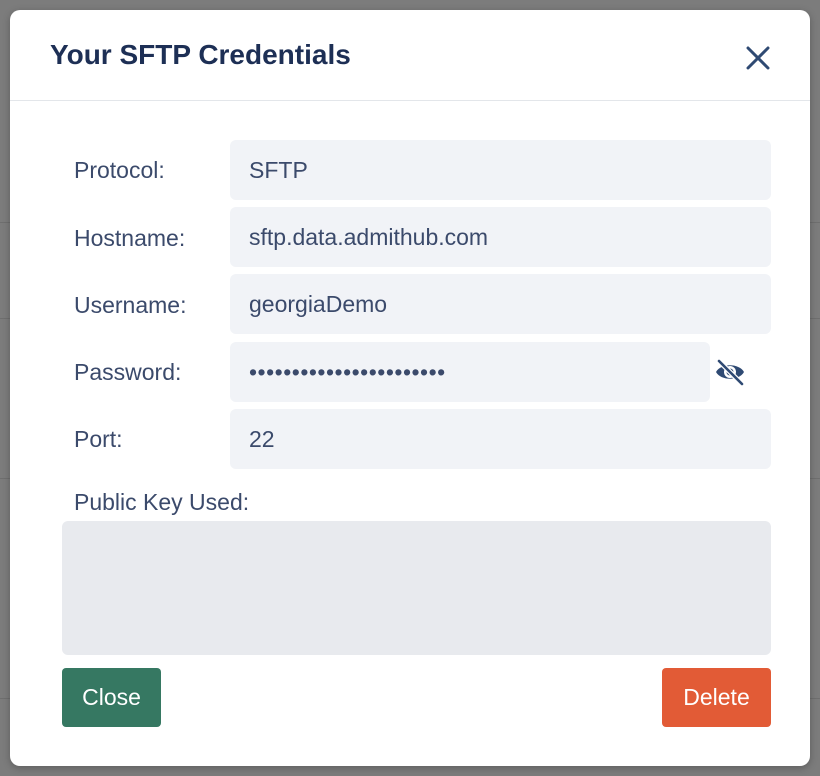 Image resolution: width=820 pixels, height=776 pixels. I want to click on hostname-label: Hostname:, so click(130, 238).